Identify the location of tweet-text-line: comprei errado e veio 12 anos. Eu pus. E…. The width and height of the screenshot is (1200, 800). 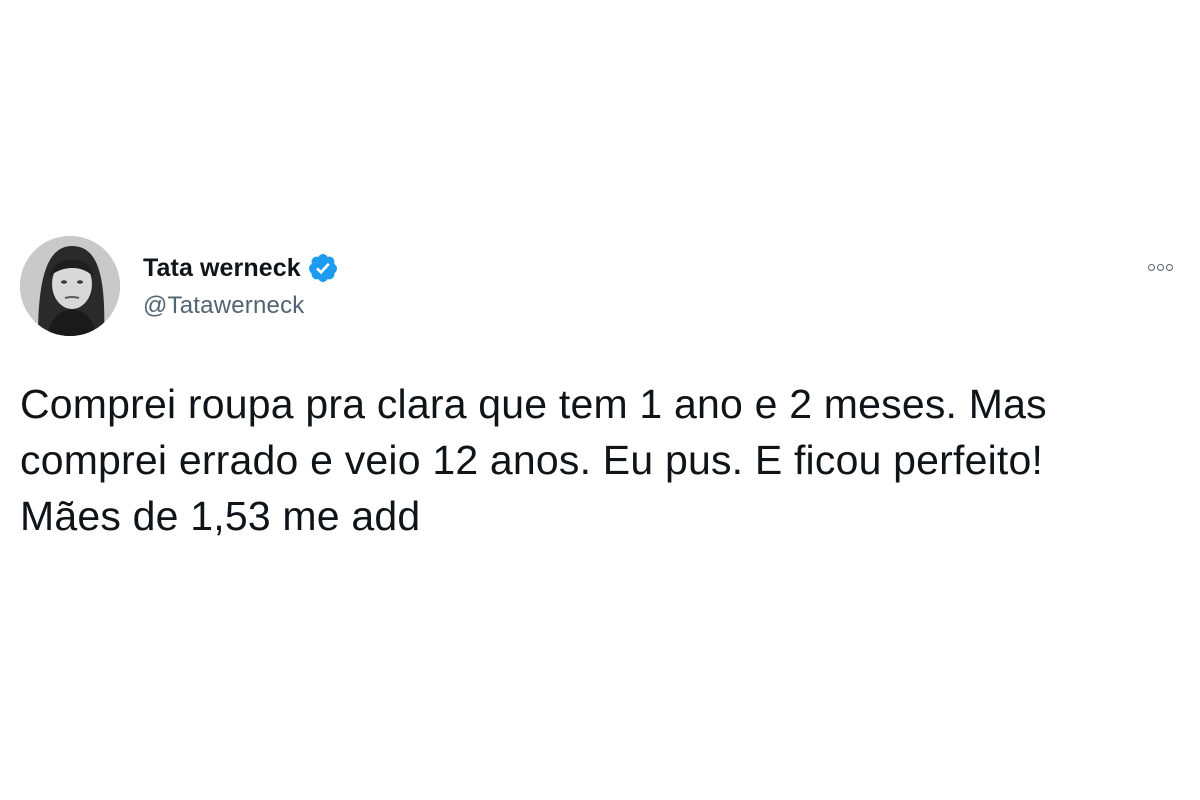
(532, 460).